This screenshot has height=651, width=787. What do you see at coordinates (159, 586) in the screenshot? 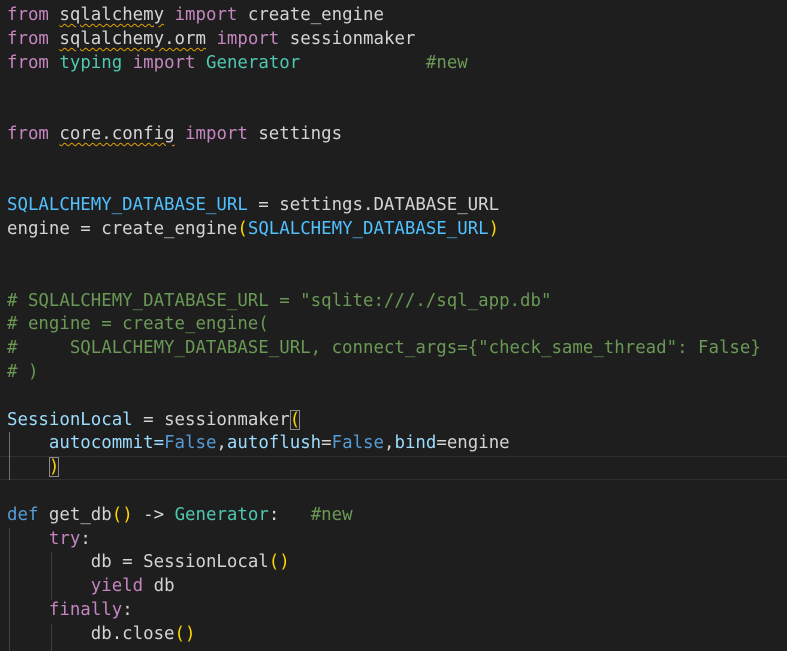
I see `code-token: db` at bounding box center [159, 586].